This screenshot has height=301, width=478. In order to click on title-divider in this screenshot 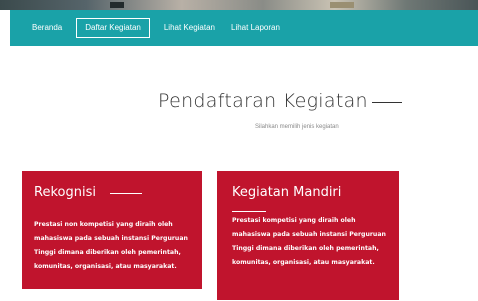, I will do `click(386, 102)`.